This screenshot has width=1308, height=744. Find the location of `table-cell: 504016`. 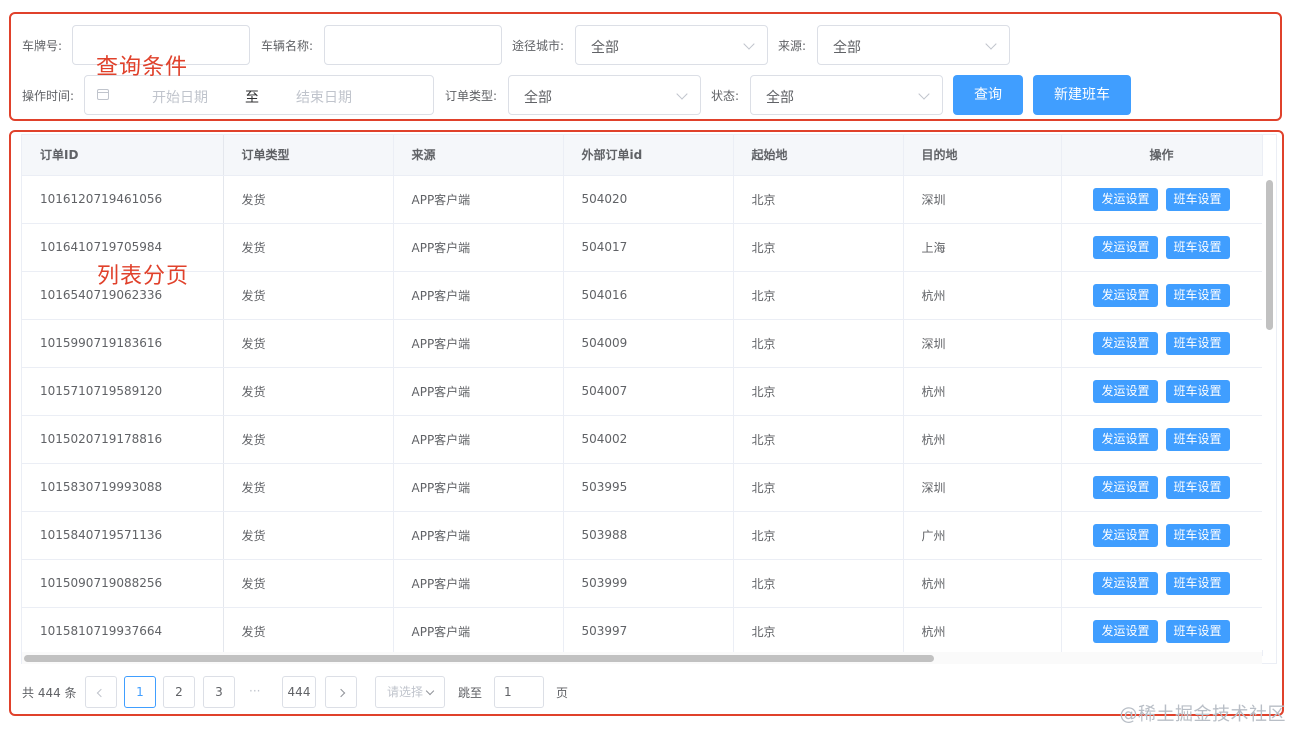

table-cell: 504016 is located at coordinates (648, 295).